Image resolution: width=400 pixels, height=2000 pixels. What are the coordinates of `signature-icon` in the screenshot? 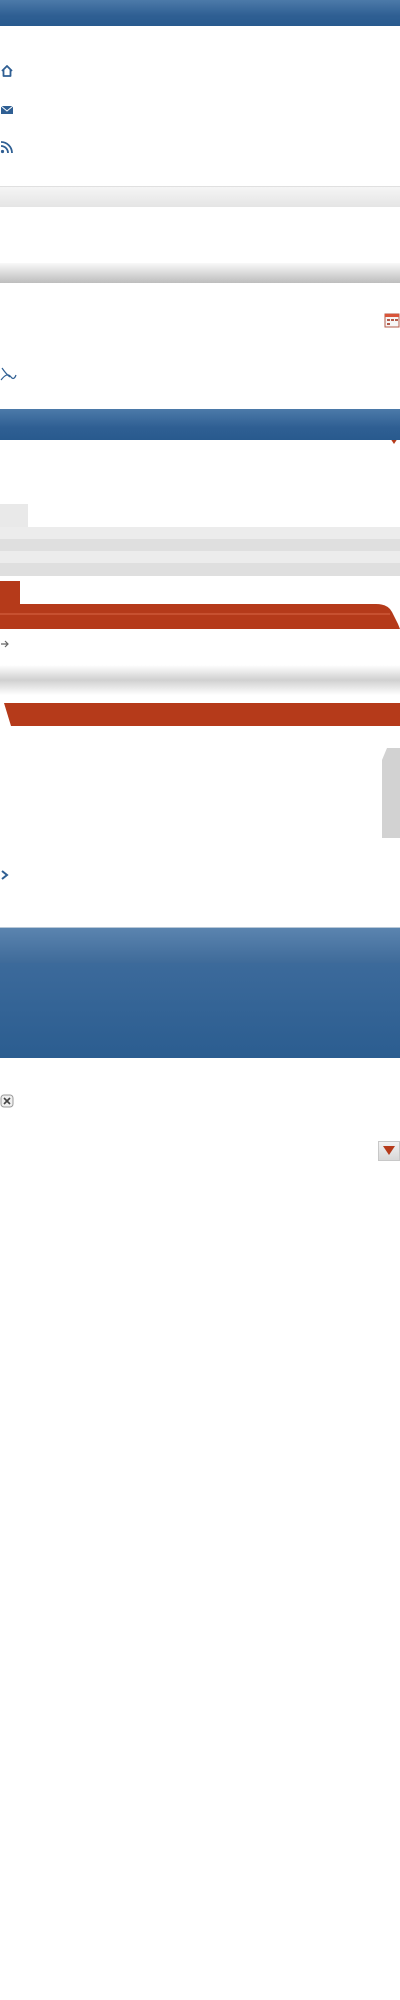 It's located at (8, 374).